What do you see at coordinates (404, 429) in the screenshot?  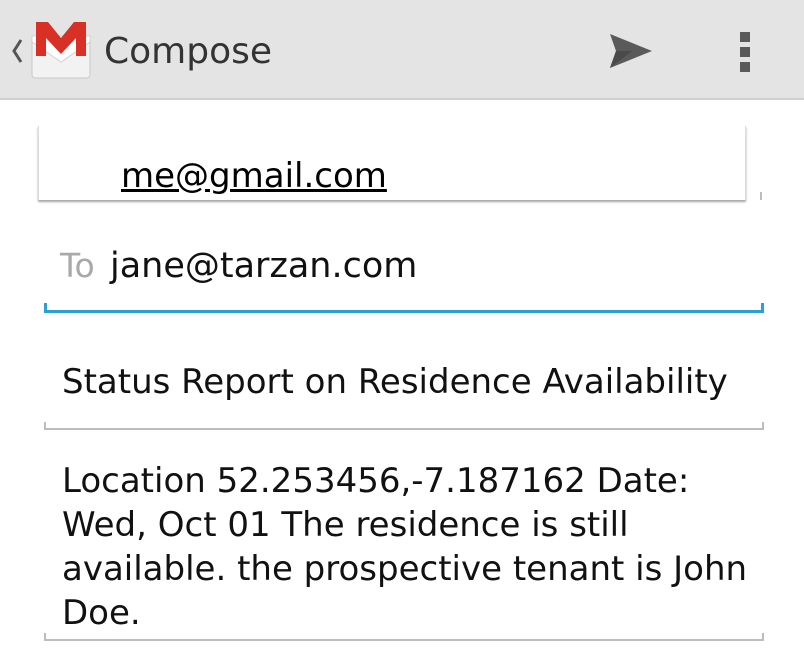 I see `subject-underline` at bounding box center [404, 429].